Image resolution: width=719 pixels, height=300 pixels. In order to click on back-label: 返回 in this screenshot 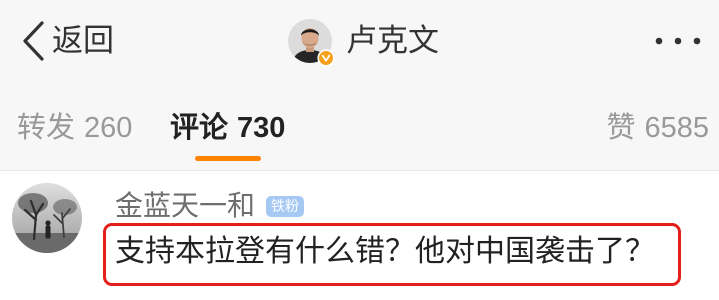, I will do `click(83, 40)`.